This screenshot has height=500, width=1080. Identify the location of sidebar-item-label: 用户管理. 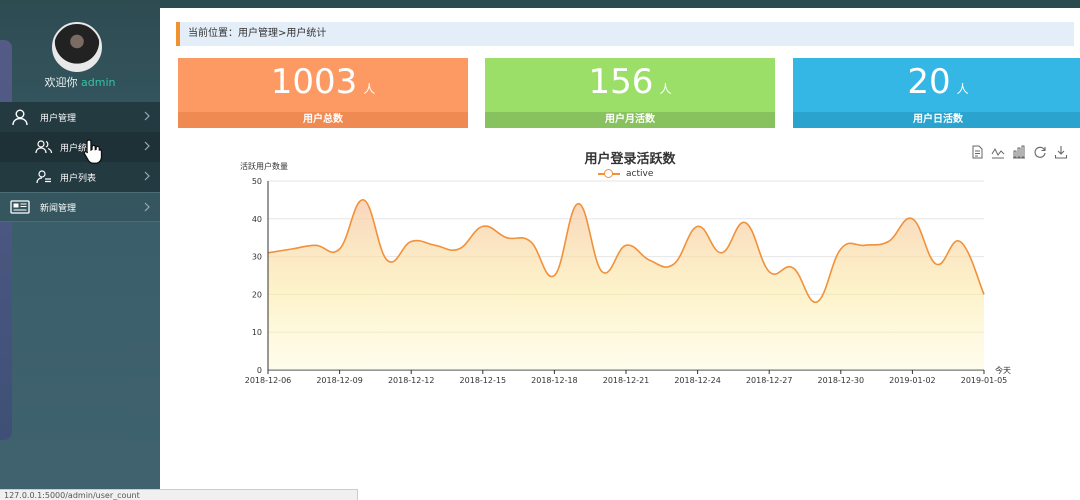
(58, 118).